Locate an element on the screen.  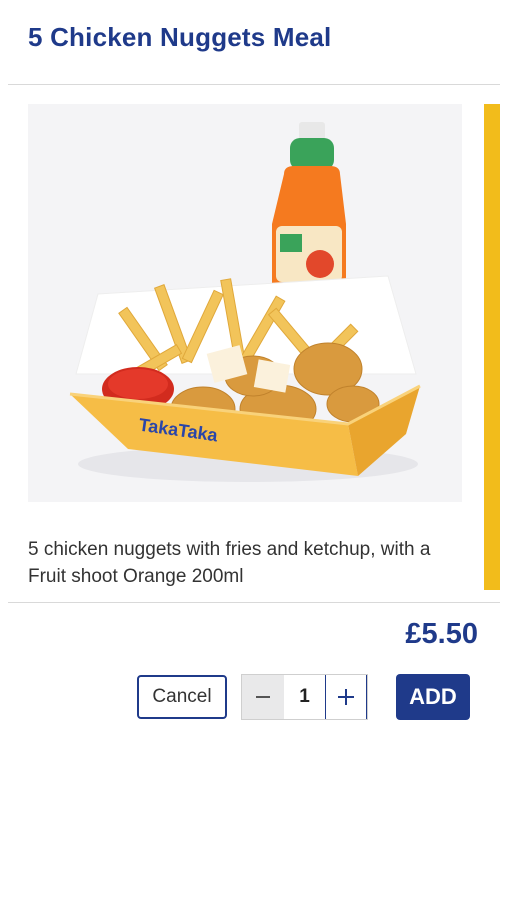
minus-icon is located at coordinates (263, 697).